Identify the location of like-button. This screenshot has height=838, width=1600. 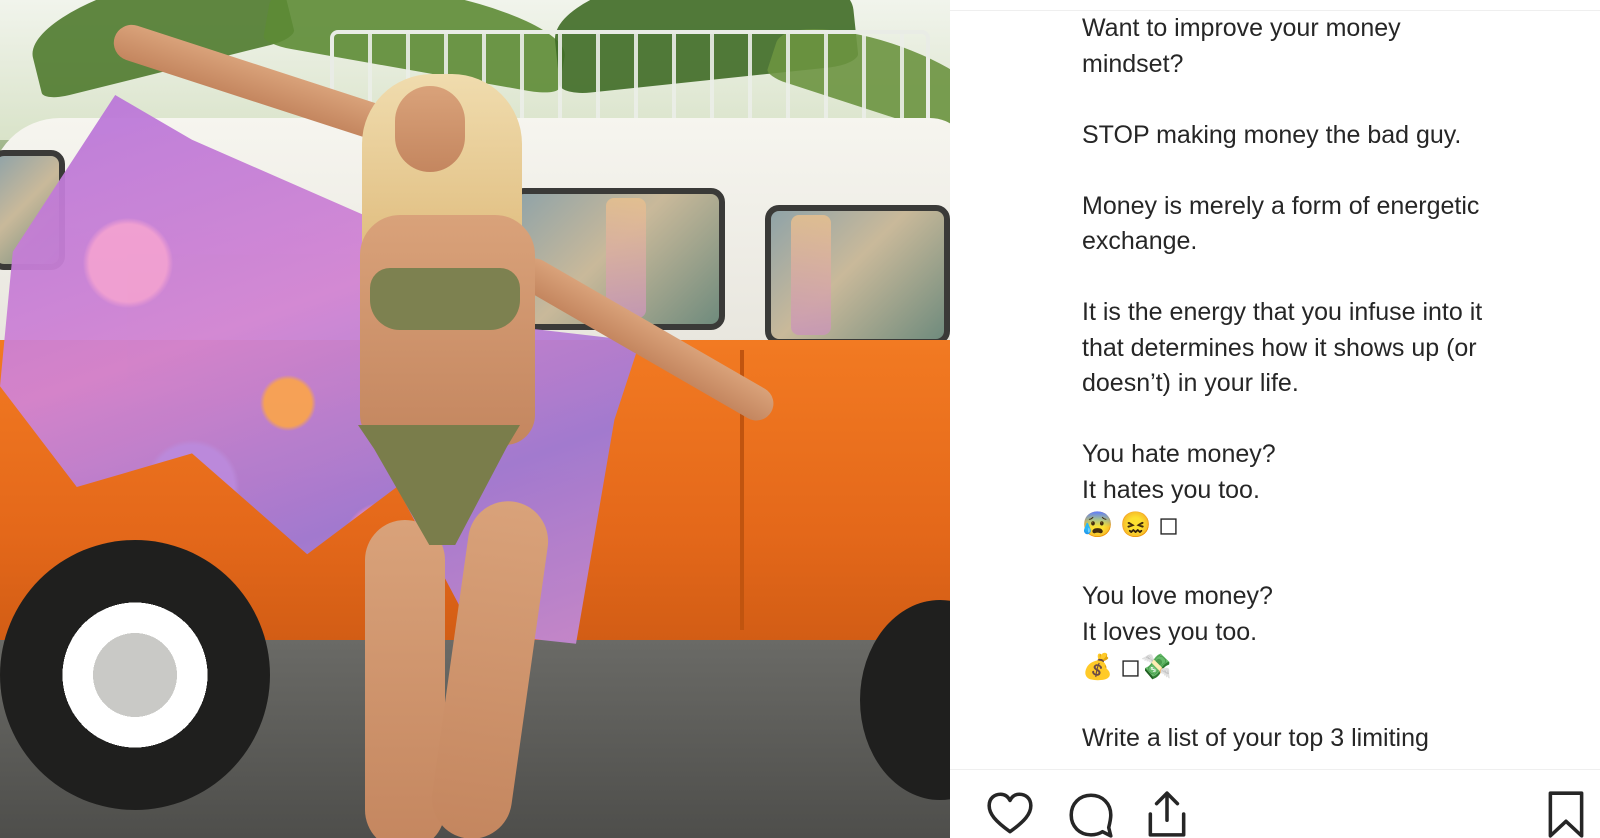
(1010, 813).